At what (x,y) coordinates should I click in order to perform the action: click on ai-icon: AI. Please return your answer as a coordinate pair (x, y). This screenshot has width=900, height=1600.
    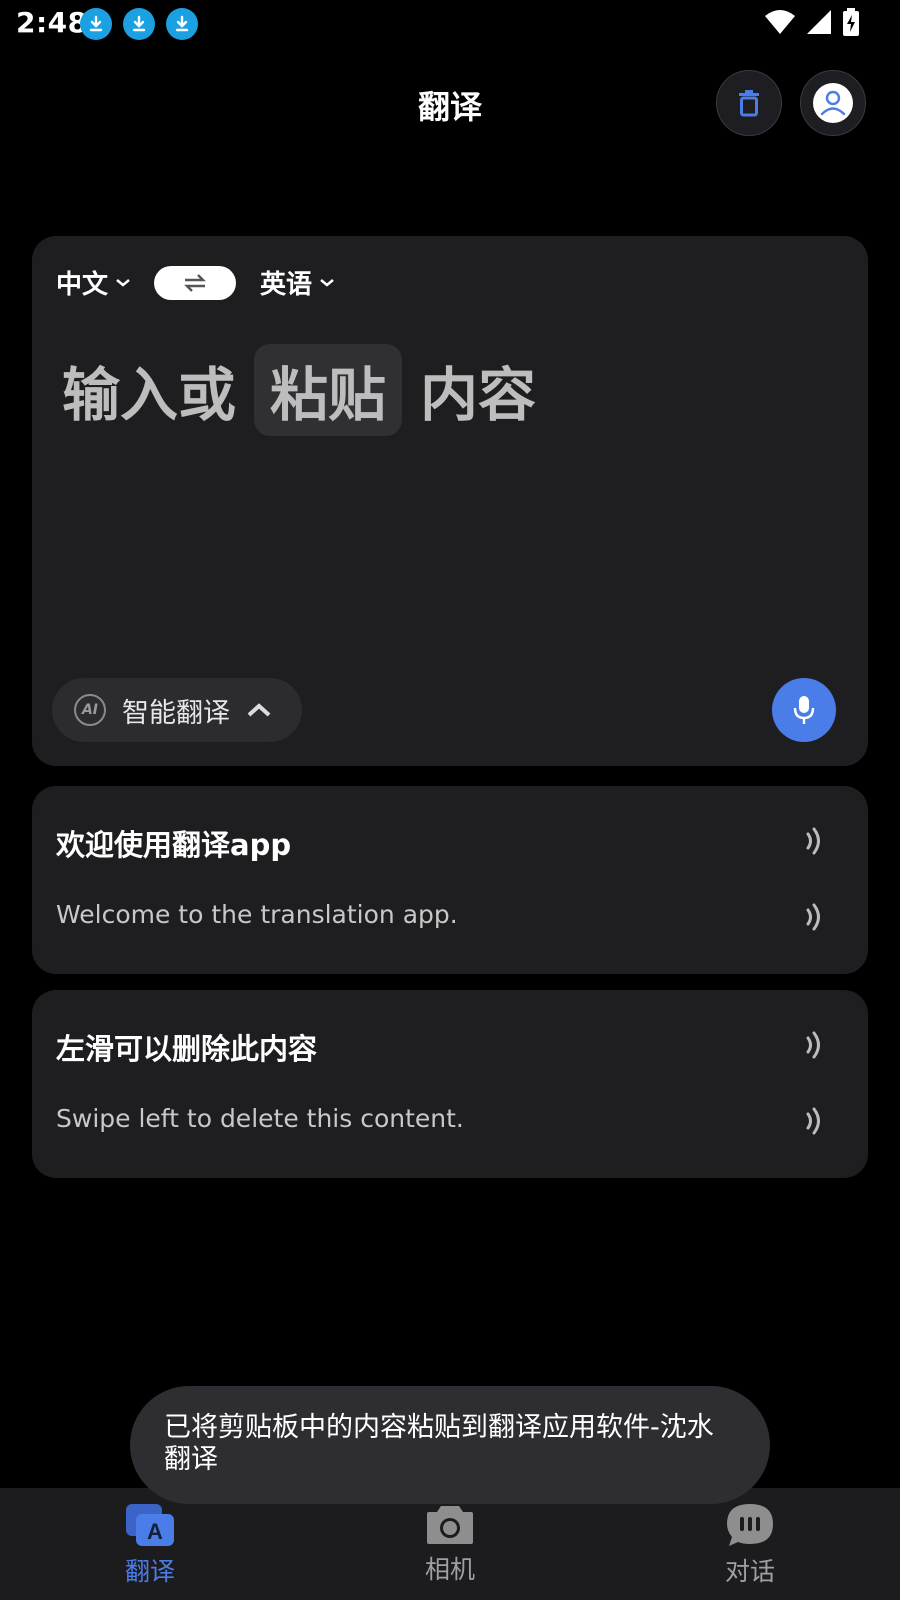
    Looking at the image, I should click on (90, 710).